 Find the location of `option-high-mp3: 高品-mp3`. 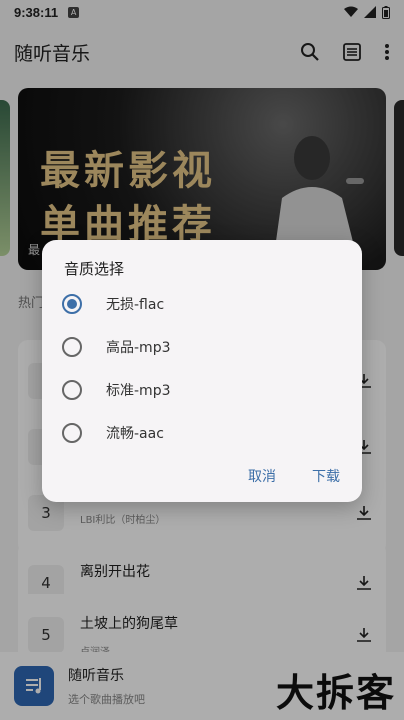

option-high-mp3: 高品-mp3 is located at coordinates (202, 347).